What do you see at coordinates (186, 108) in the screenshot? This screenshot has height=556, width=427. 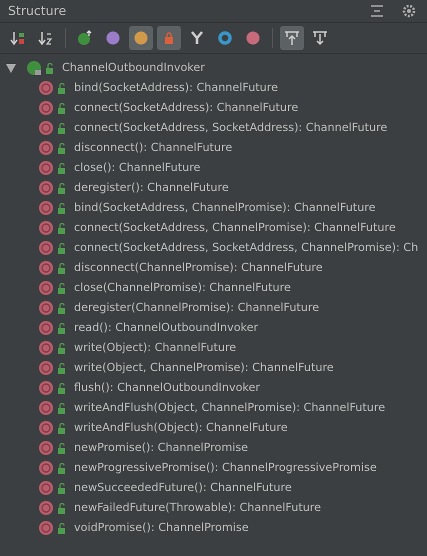 I see `tree-item: connect(SocketAddress): ChannelFuture` at bounding box center [186, 108].